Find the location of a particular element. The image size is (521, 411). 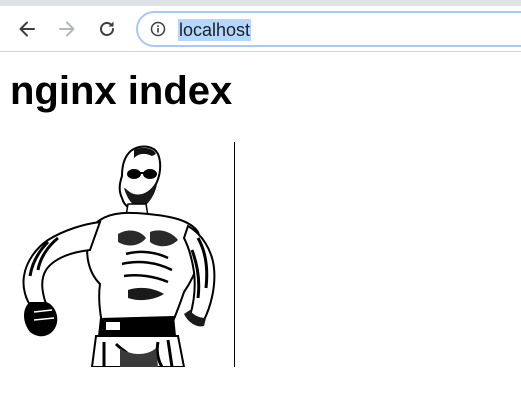

info-circle-icon is located at coordinates (158, 29).